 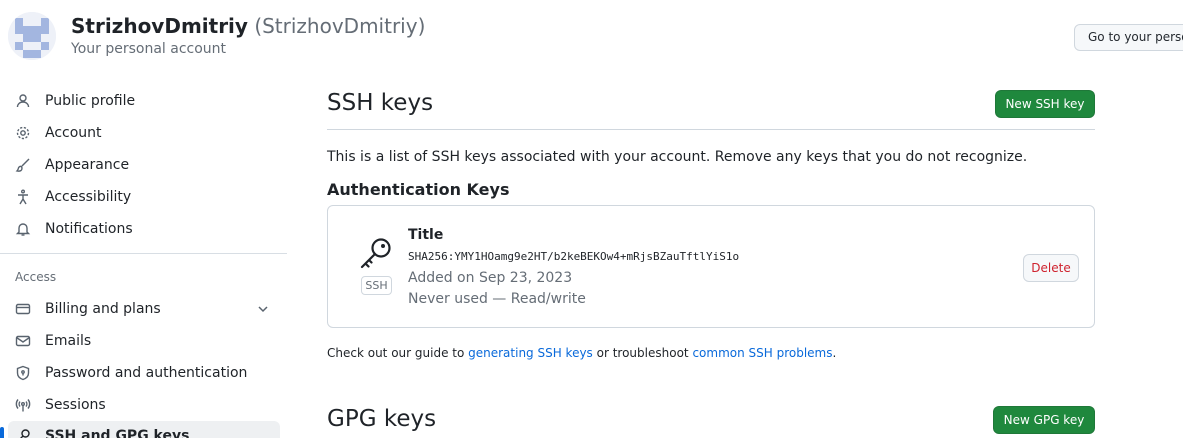 I want to click on sidebar-item-label: Public profile, so click(x=90, y=101).